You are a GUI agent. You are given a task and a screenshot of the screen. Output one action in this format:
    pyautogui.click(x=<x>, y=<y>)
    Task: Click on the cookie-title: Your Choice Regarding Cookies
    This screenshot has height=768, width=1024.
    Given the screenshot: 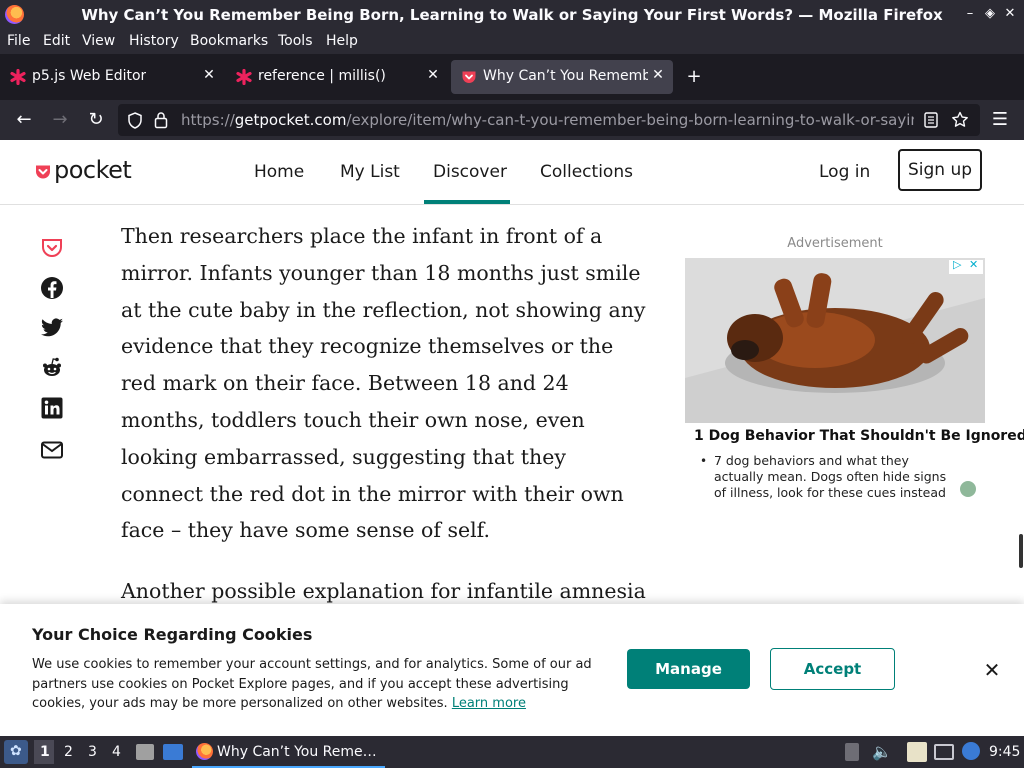 What is the action you would take?
    pyautogui.click(x=172, y=634)
    